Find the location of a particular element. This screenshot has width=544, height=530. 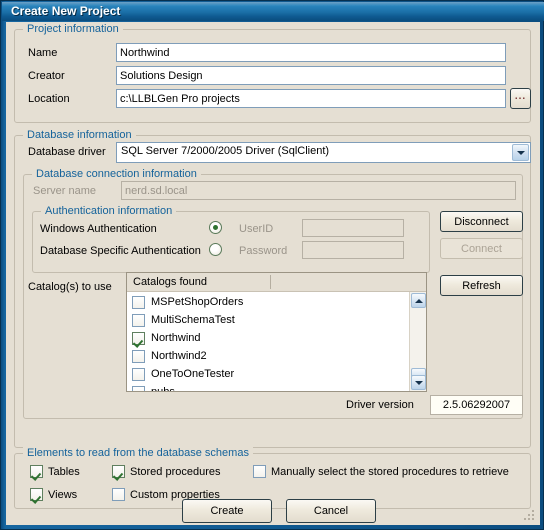

list-item: pubs is located at coordinates (276, 388).